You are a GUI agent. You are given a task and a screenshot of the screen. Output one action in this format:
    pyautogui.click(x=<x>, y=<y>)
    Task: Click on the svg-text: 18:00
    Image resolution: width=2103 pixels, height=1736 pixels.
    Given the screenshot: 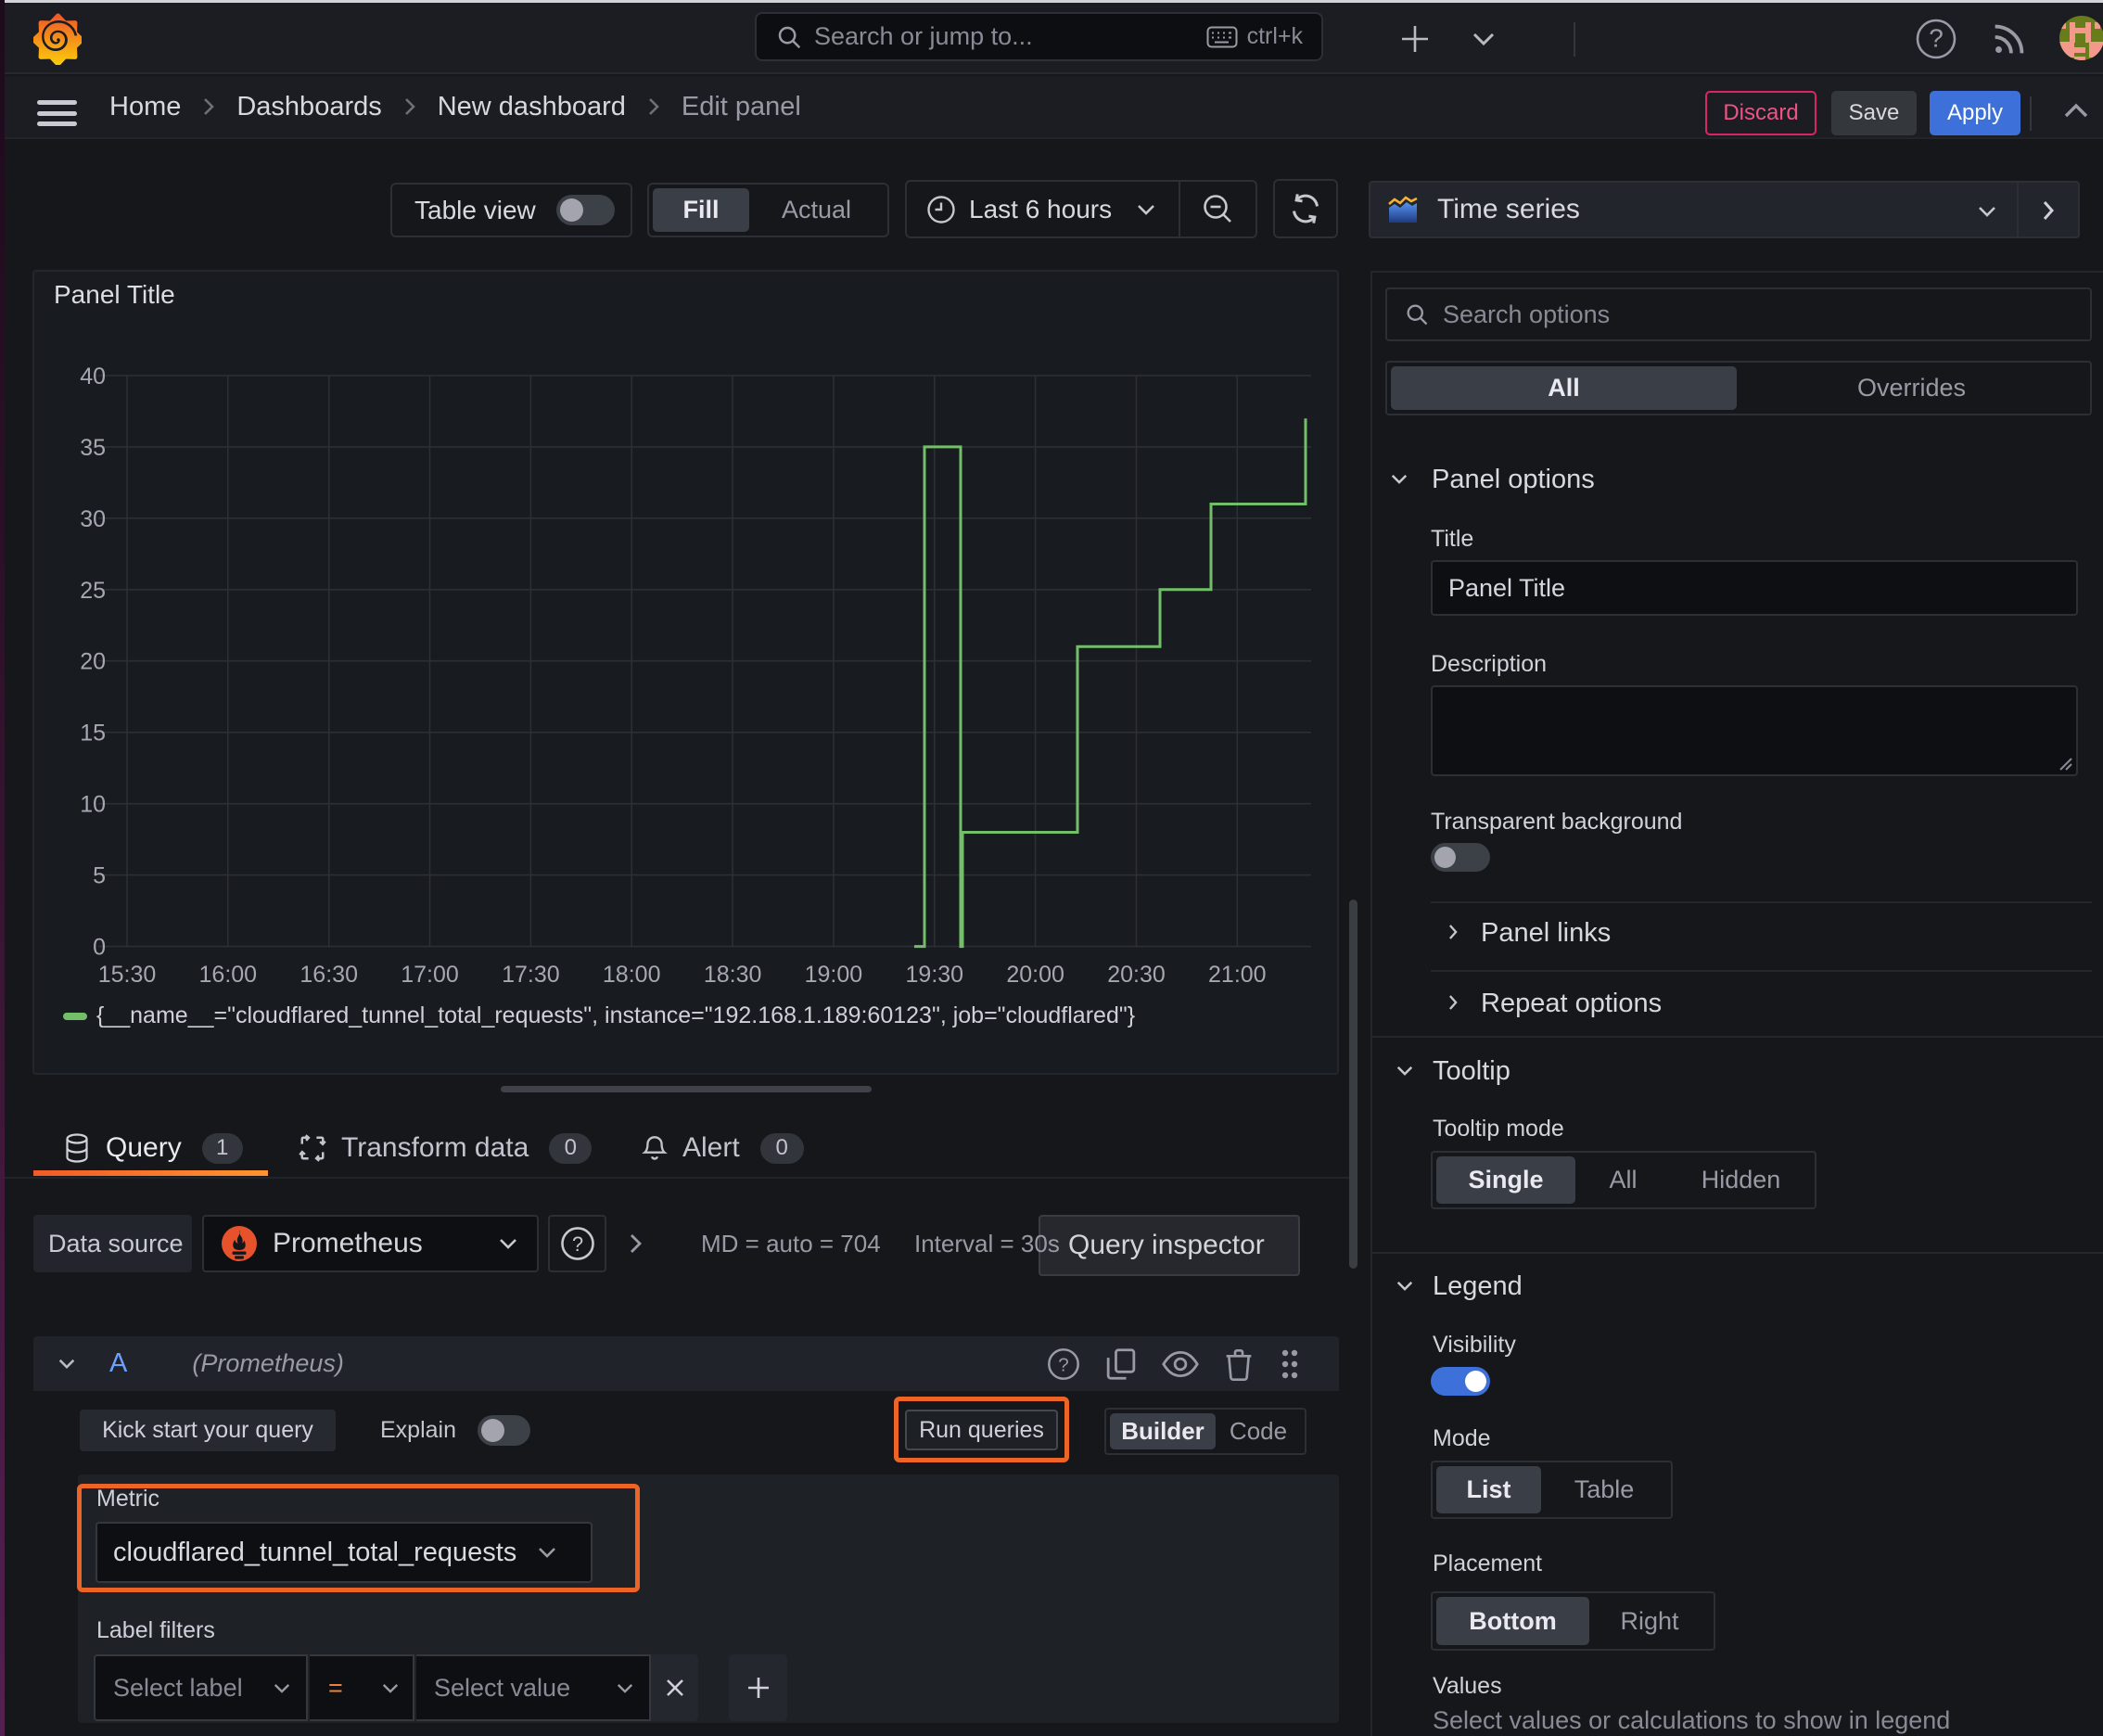 What is the action you would take?
    pyautogui.click(x=632, y=975)
    